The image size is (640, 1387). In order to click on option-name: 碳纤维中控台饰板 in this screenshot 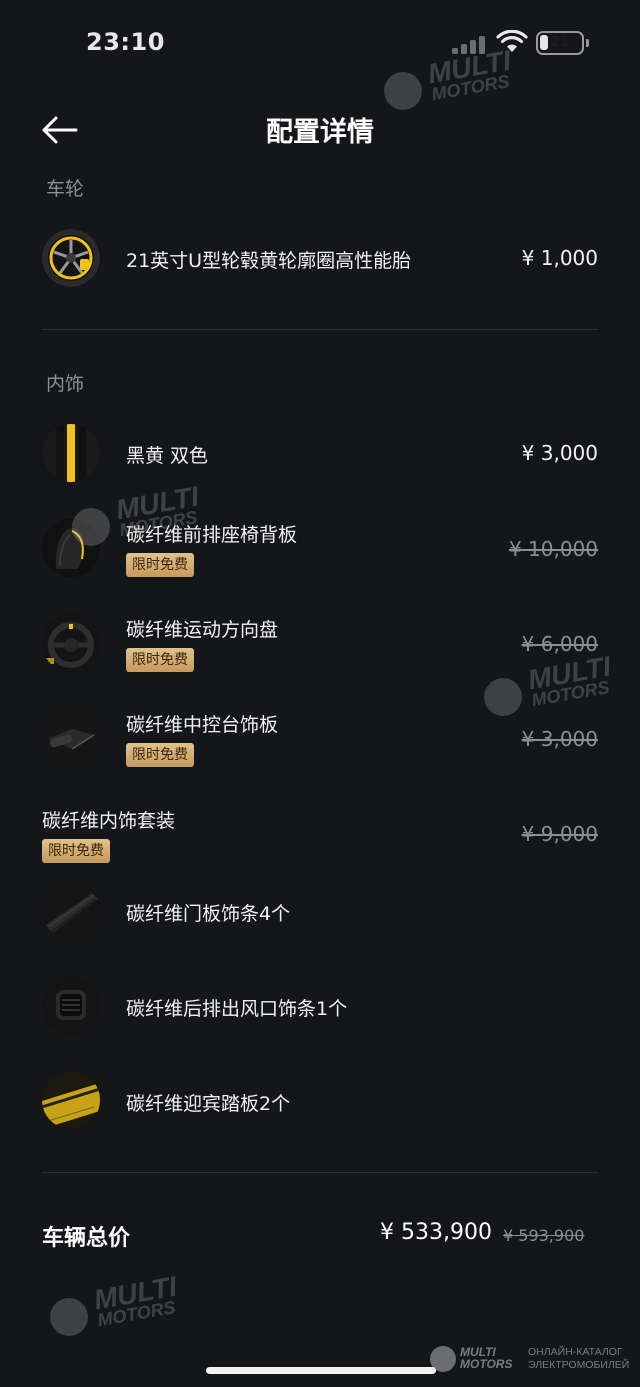, I will do `click(202, 725)`.